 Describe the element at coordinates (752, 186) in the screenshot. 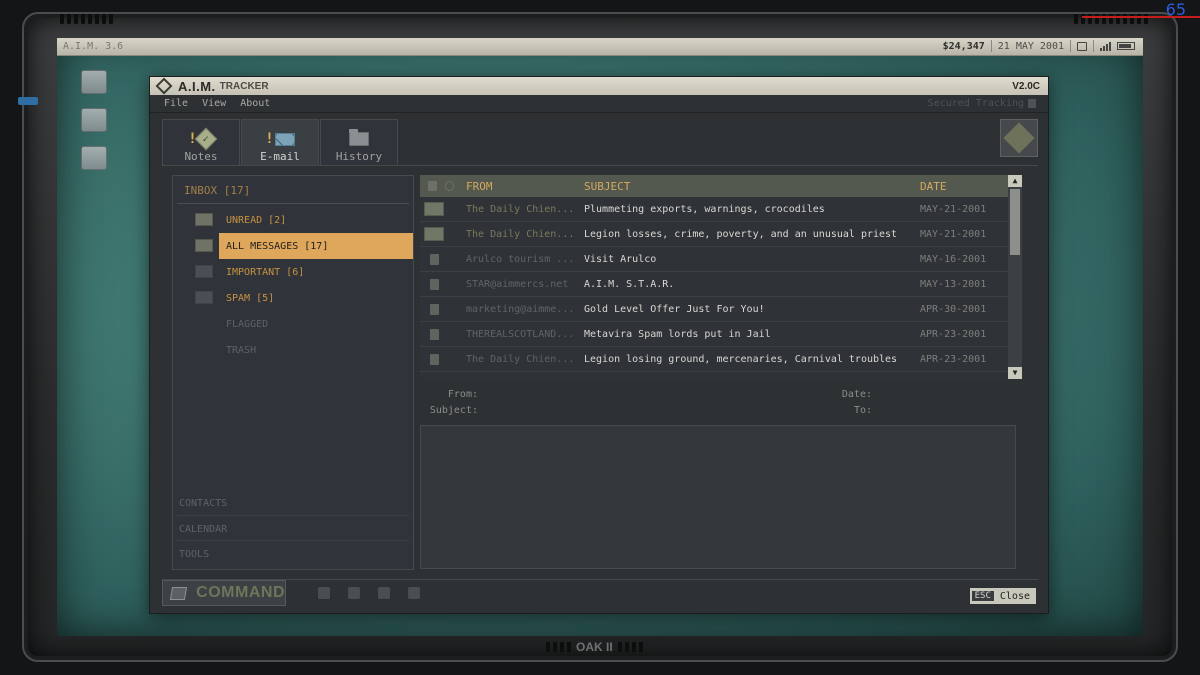

I see `col-subject: SUBJECT` at that location.